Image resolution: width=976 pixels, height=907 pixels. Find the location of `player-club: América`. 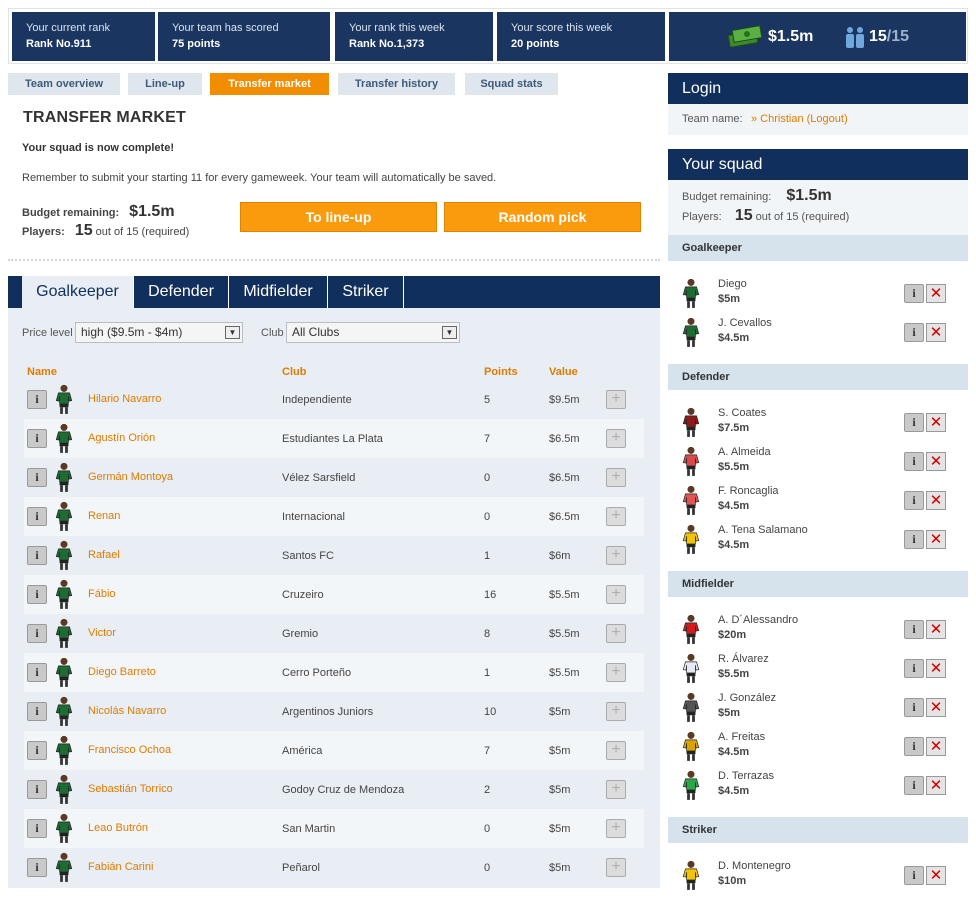

player-club: América is located at coordinates (302, 751).